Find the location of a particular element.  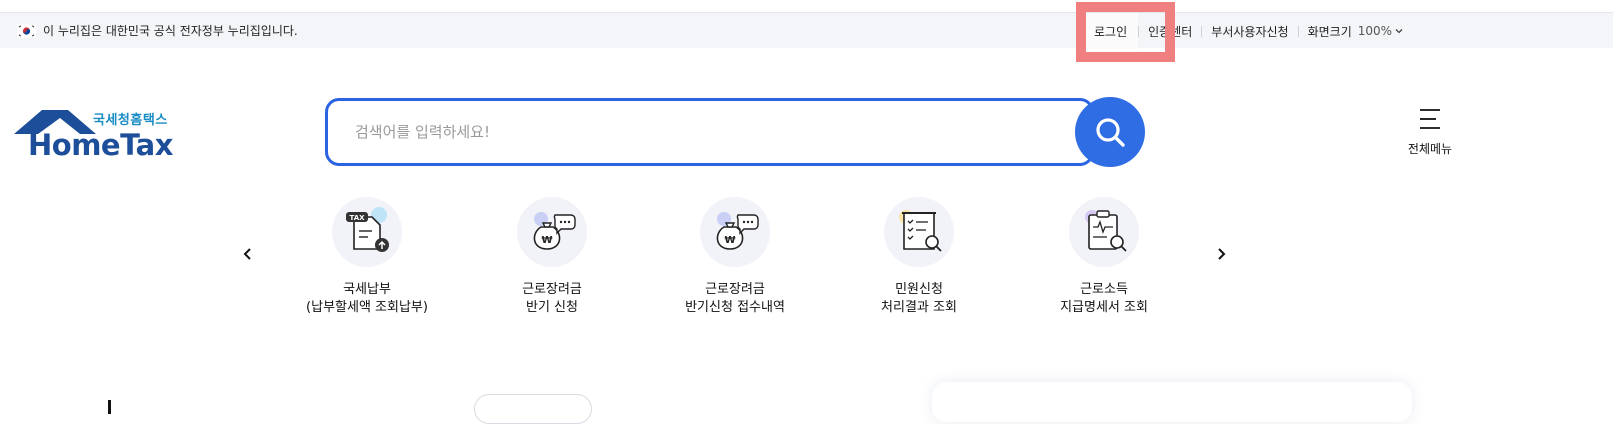

logo-subtitle: 국세청홈택스 is located at coordinates (130, 120).